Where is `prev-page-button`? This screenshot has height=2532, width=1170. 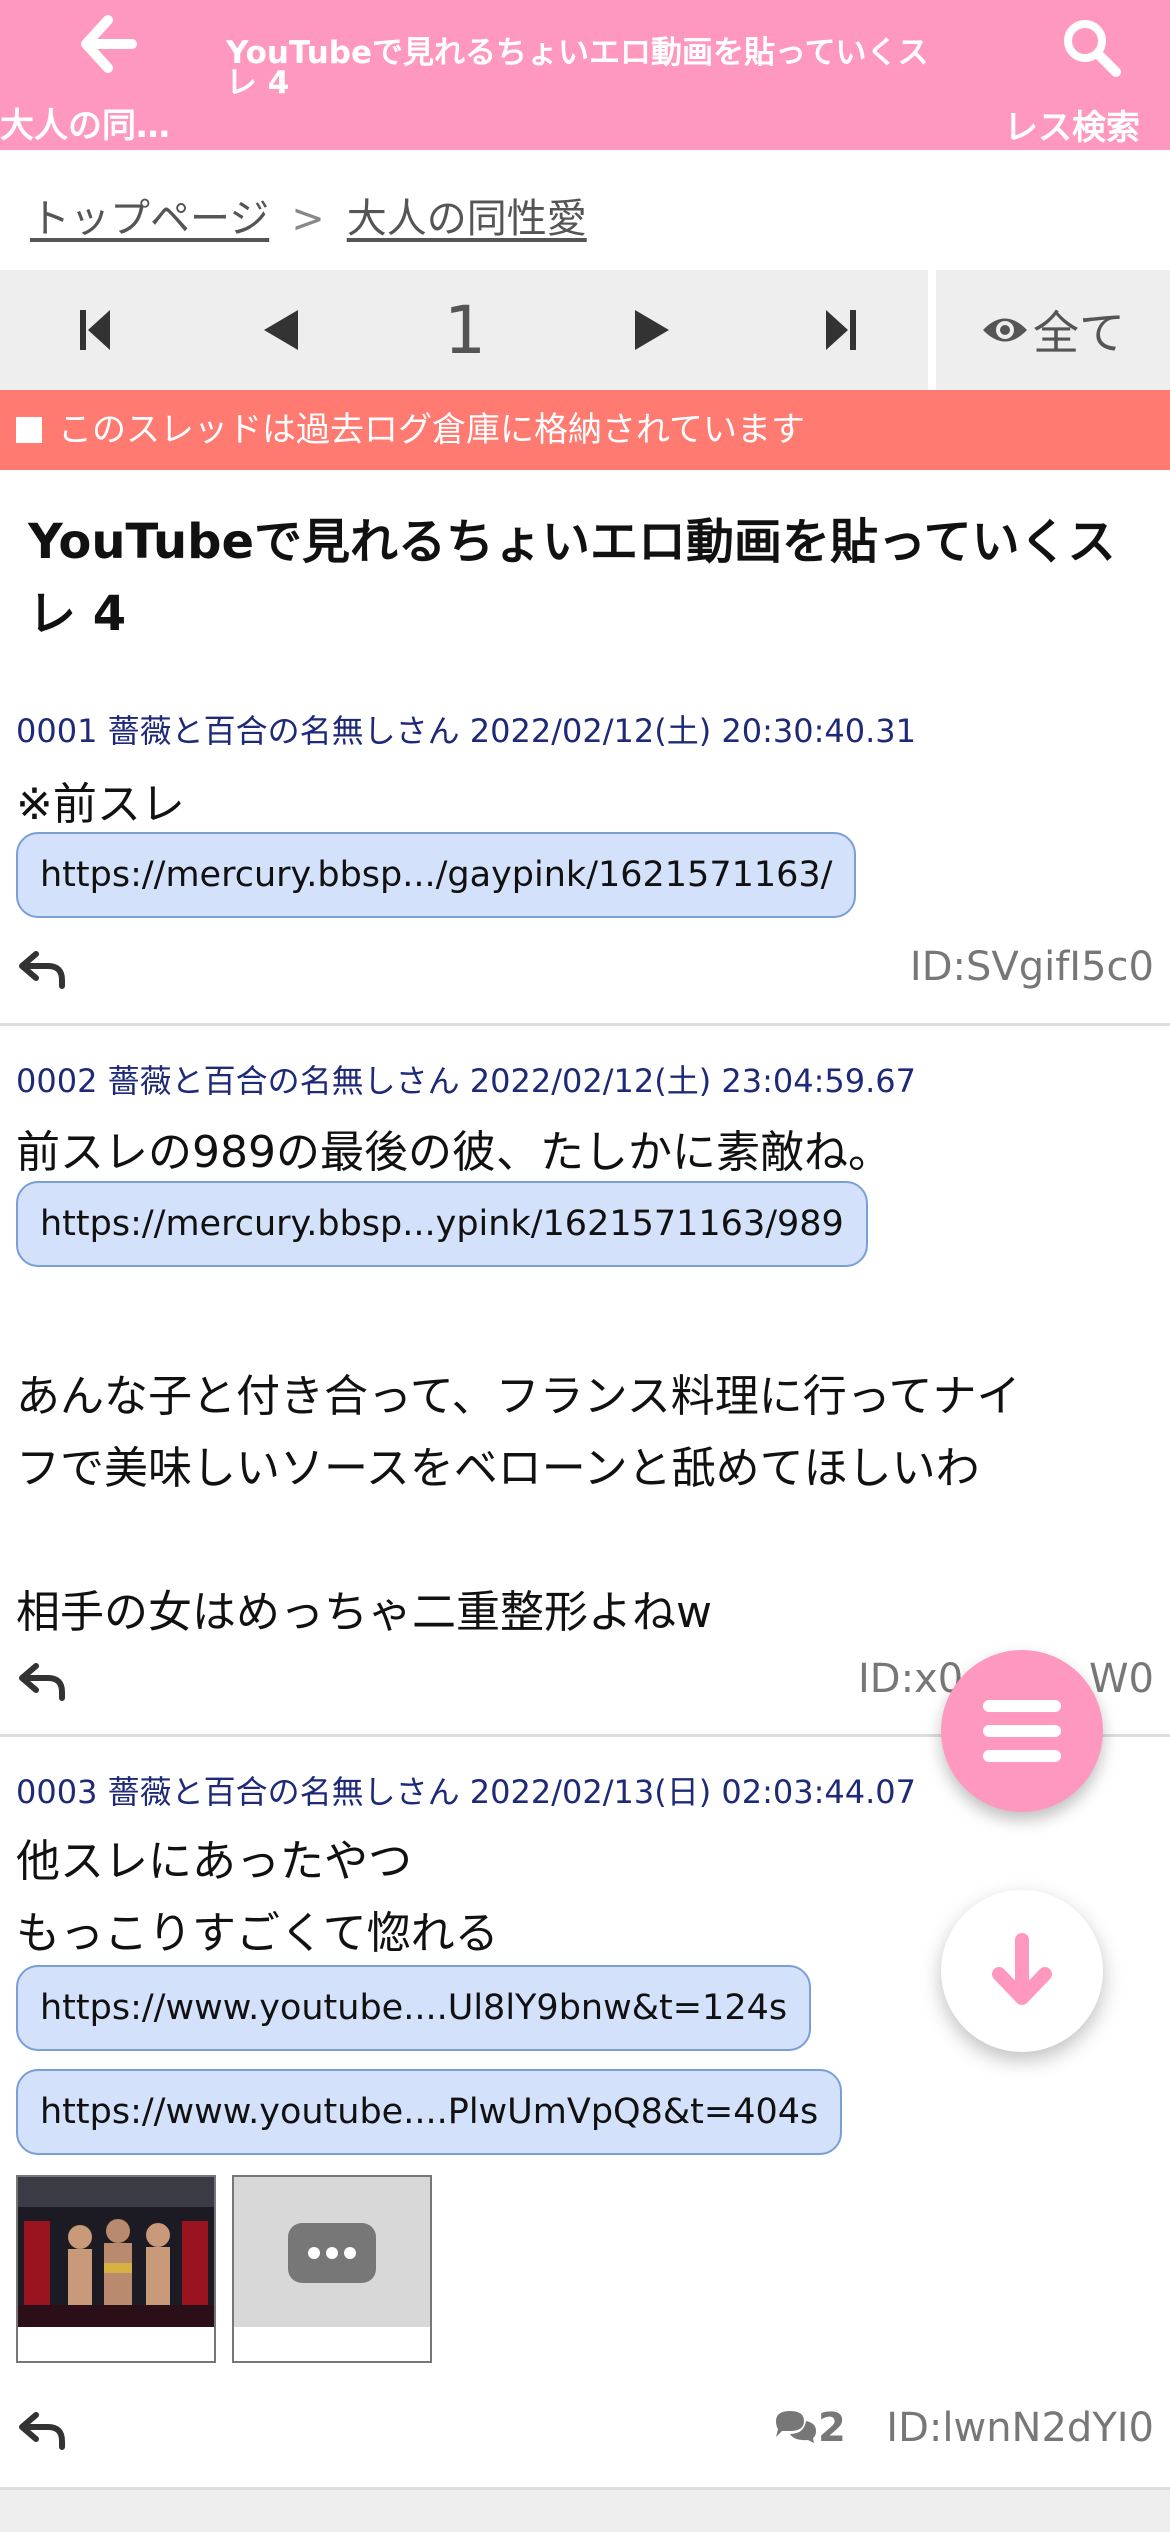 prev-page-button is located at coordinates (280, 330).